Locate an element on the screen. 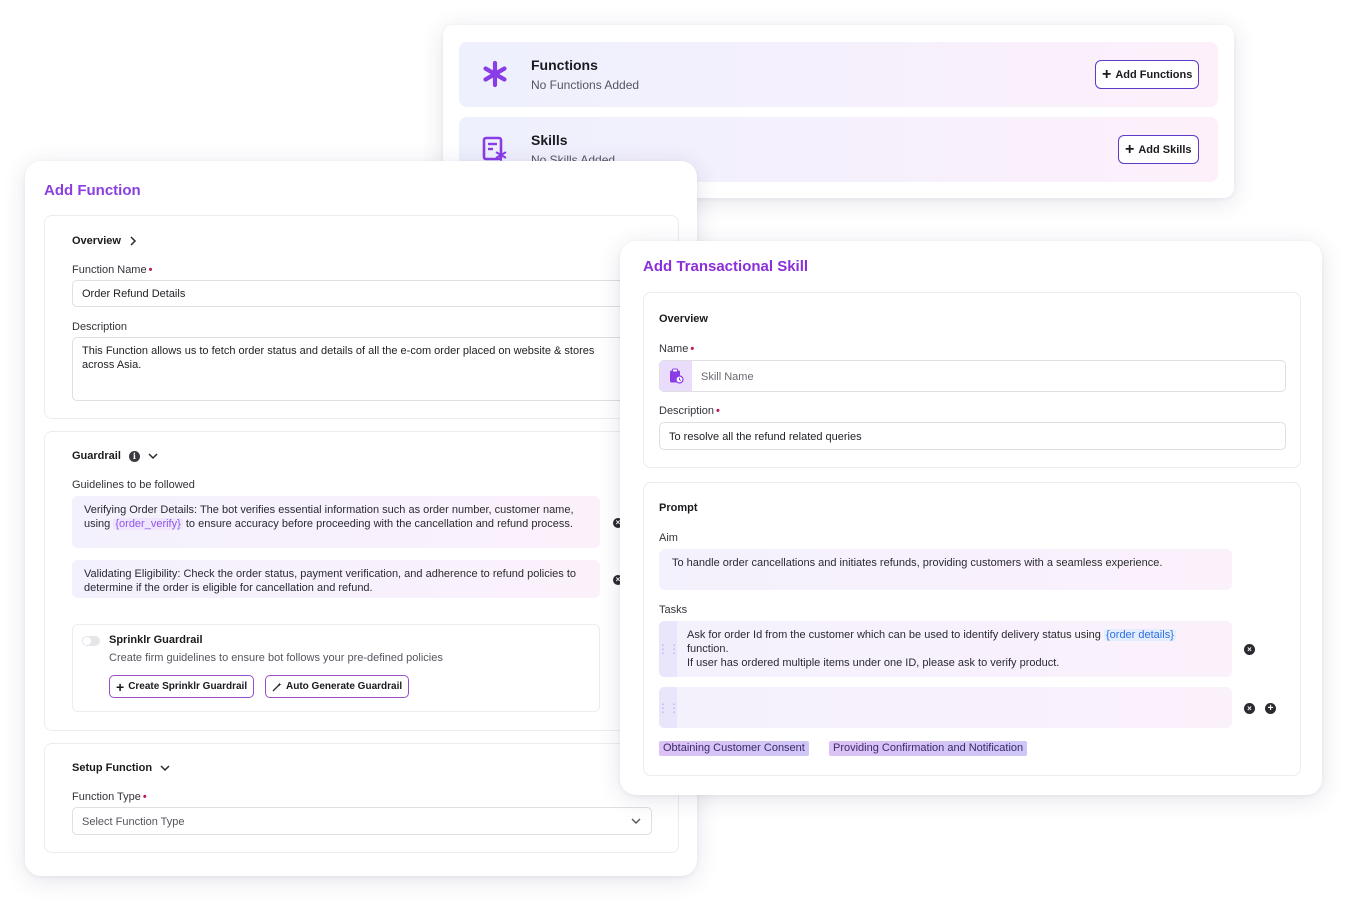  functions-subtitle: No Functions Added is located at coordinates (585, 85).